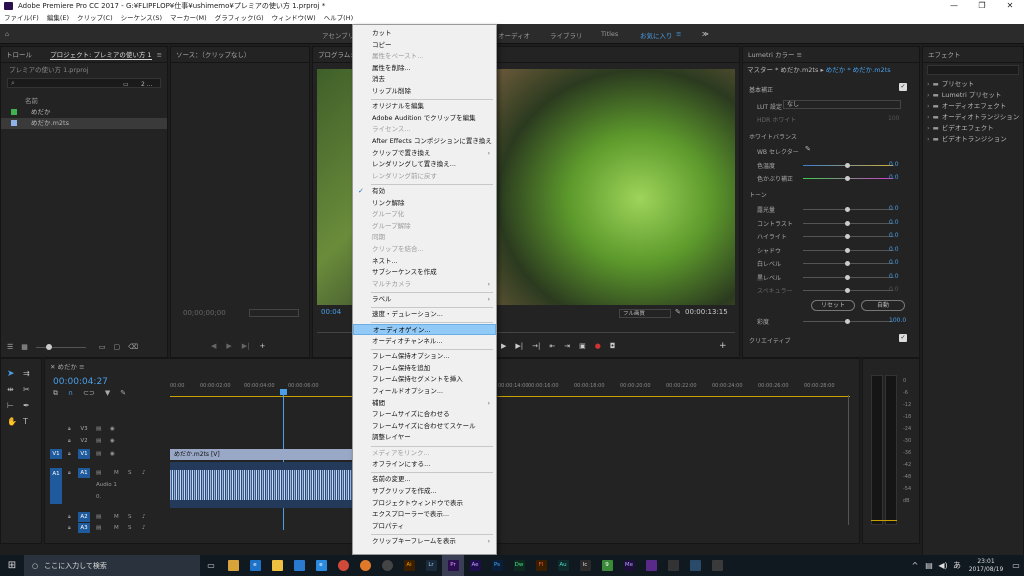 The image size is (1024, 576). Describe the element at coordinates (929, 565) in the screenshot. I see `network-icon: ▤` at that location.